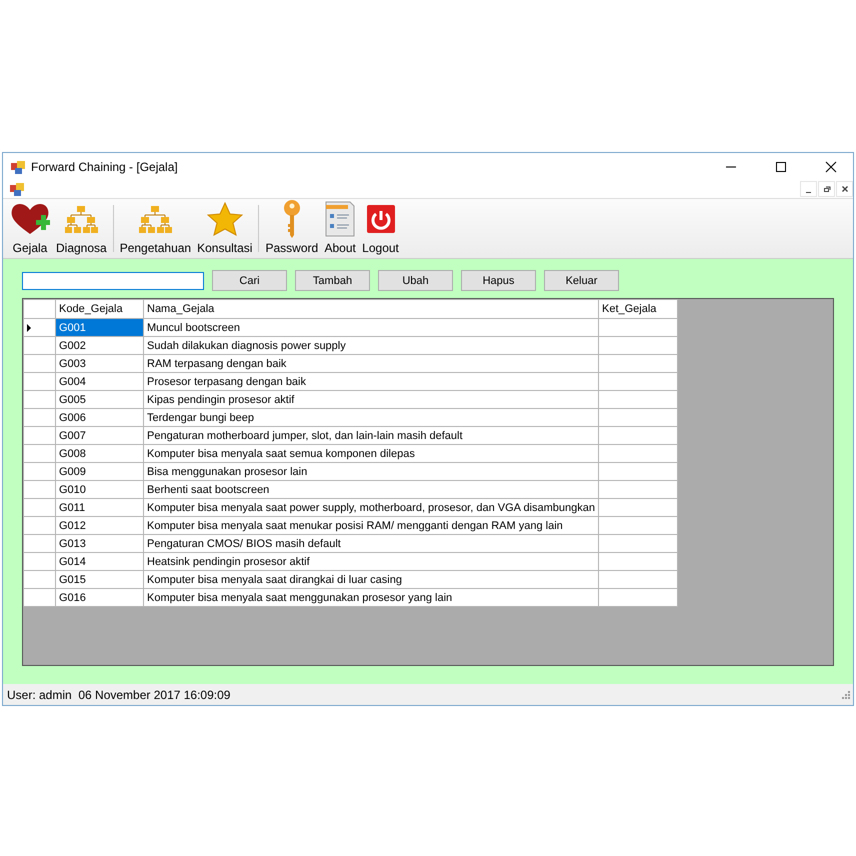  What do you see at coordinates (371, 579) in the screenshot?
I see `table-cell: Komputer bisa menyala saat dirangkai di luar casing` at bounding box center [371, 579].